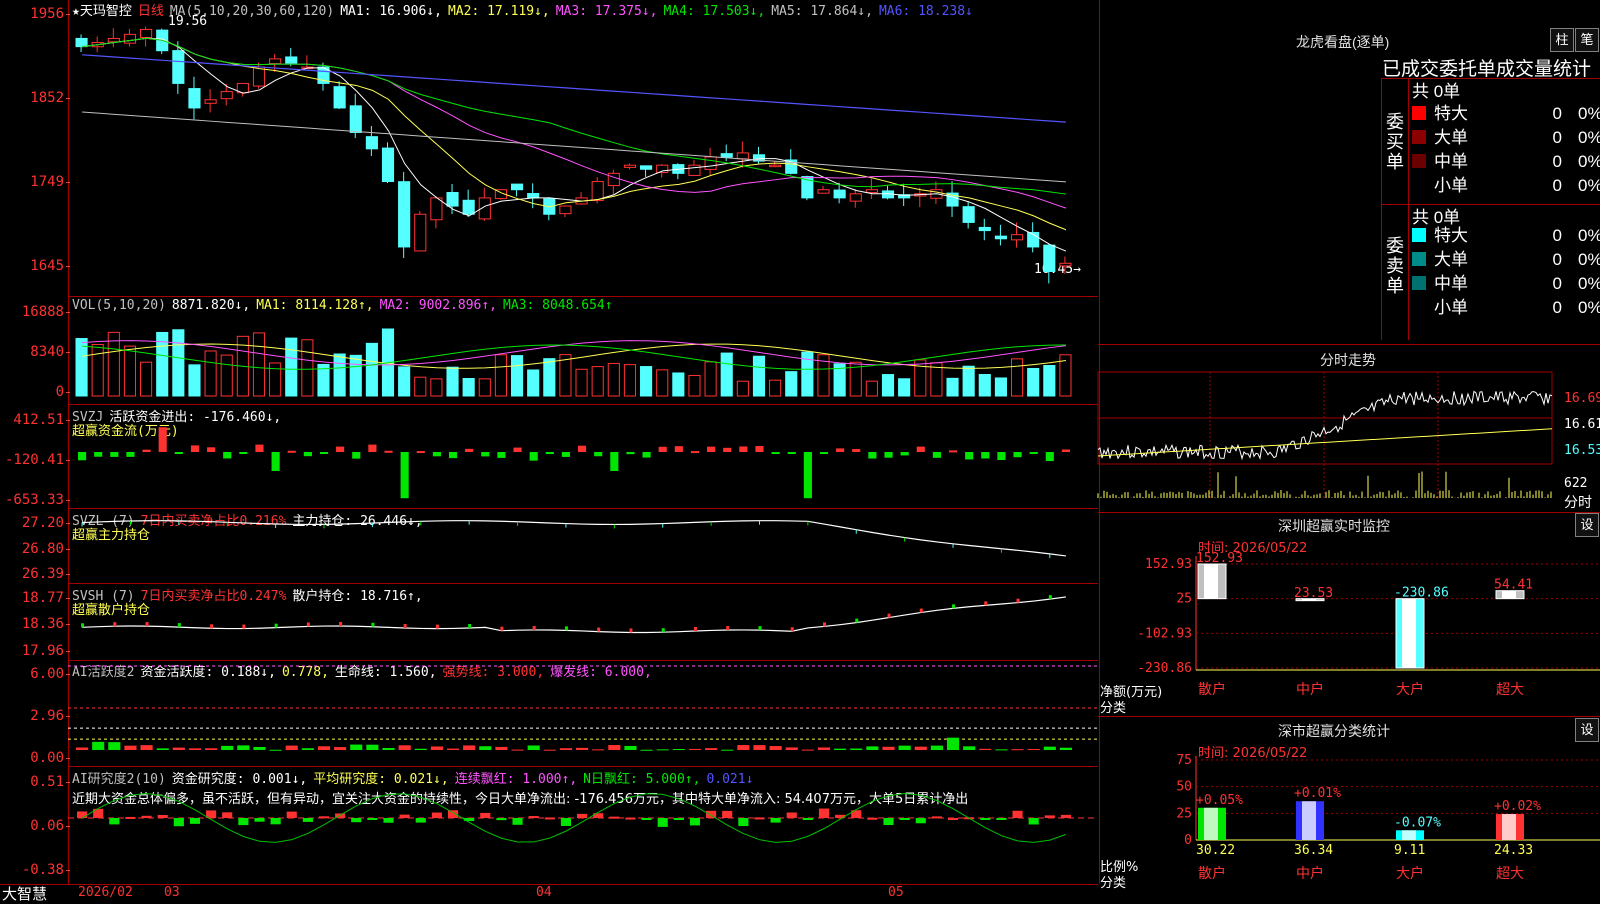  What do you see at coordinates (583, 355) in the screenshot?
I see `volume-bars` at bounding box center [583, 355].